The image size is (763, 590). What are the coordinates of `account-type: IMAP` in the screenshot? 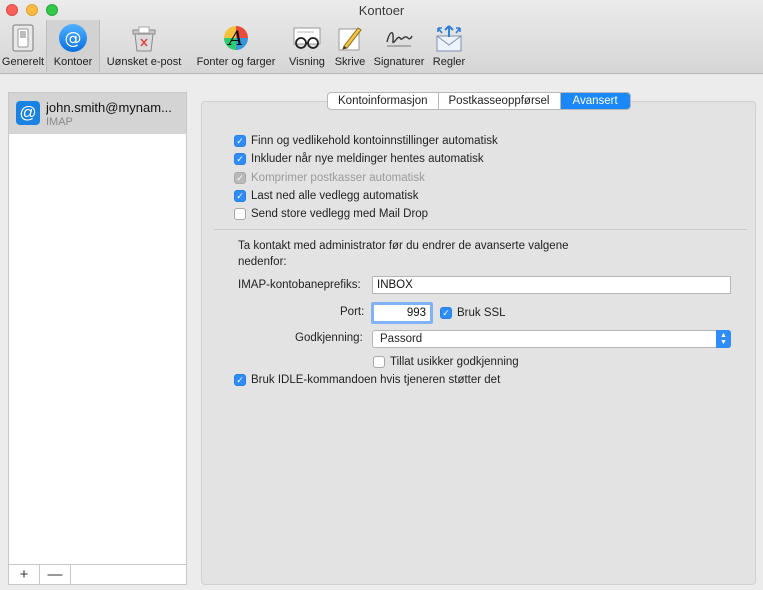 It's located at (59, 122).